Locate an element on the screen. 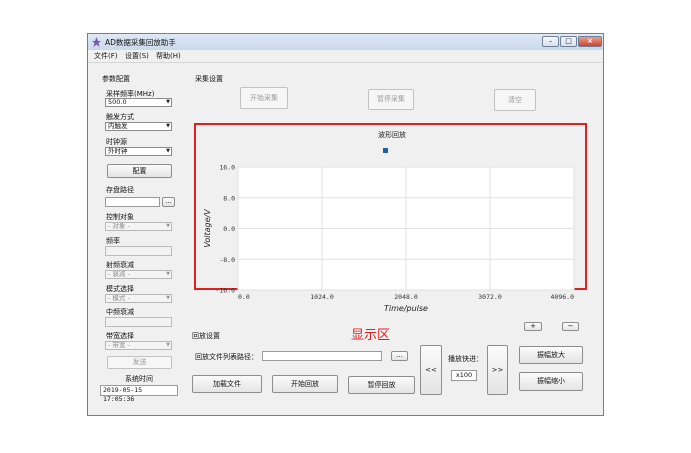 The height and width of the screenshot is (453, 691). menu-settings: 设置(S) is located at coordinates (137, 56).